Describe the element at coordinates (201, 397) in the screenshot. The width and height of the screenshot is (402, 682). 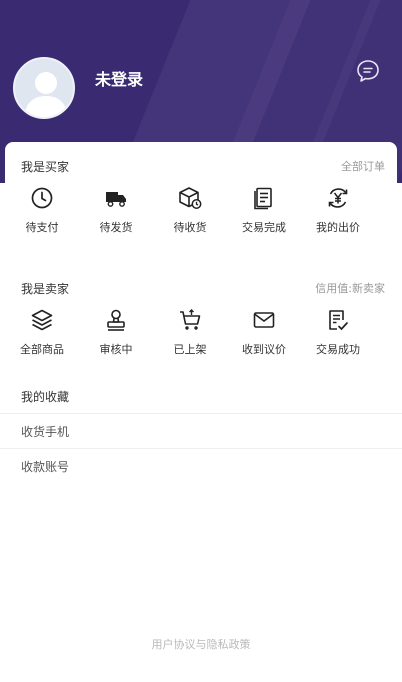
I see `my-favorites-item: 我的收藏` at that location.